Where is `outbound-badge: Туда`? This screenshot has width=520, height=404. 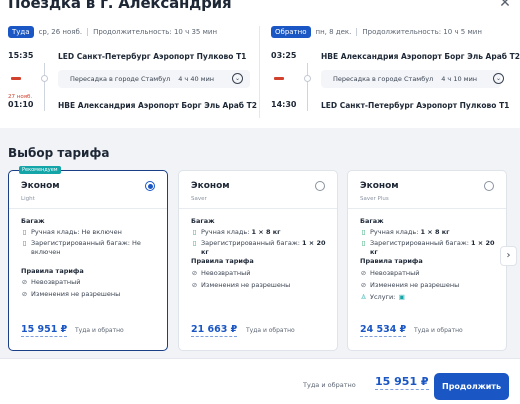
outbound-badge: Туда is located at coordinates (21, 32).